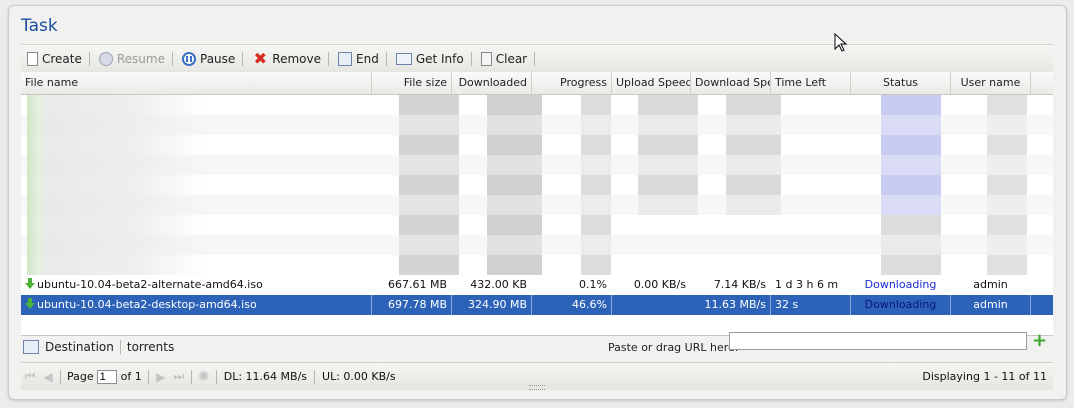 Image resolution: width=1074 pixels, height=408 pixels. I want to click on col-header-downloaded: Downloaded, so click(492, 83).